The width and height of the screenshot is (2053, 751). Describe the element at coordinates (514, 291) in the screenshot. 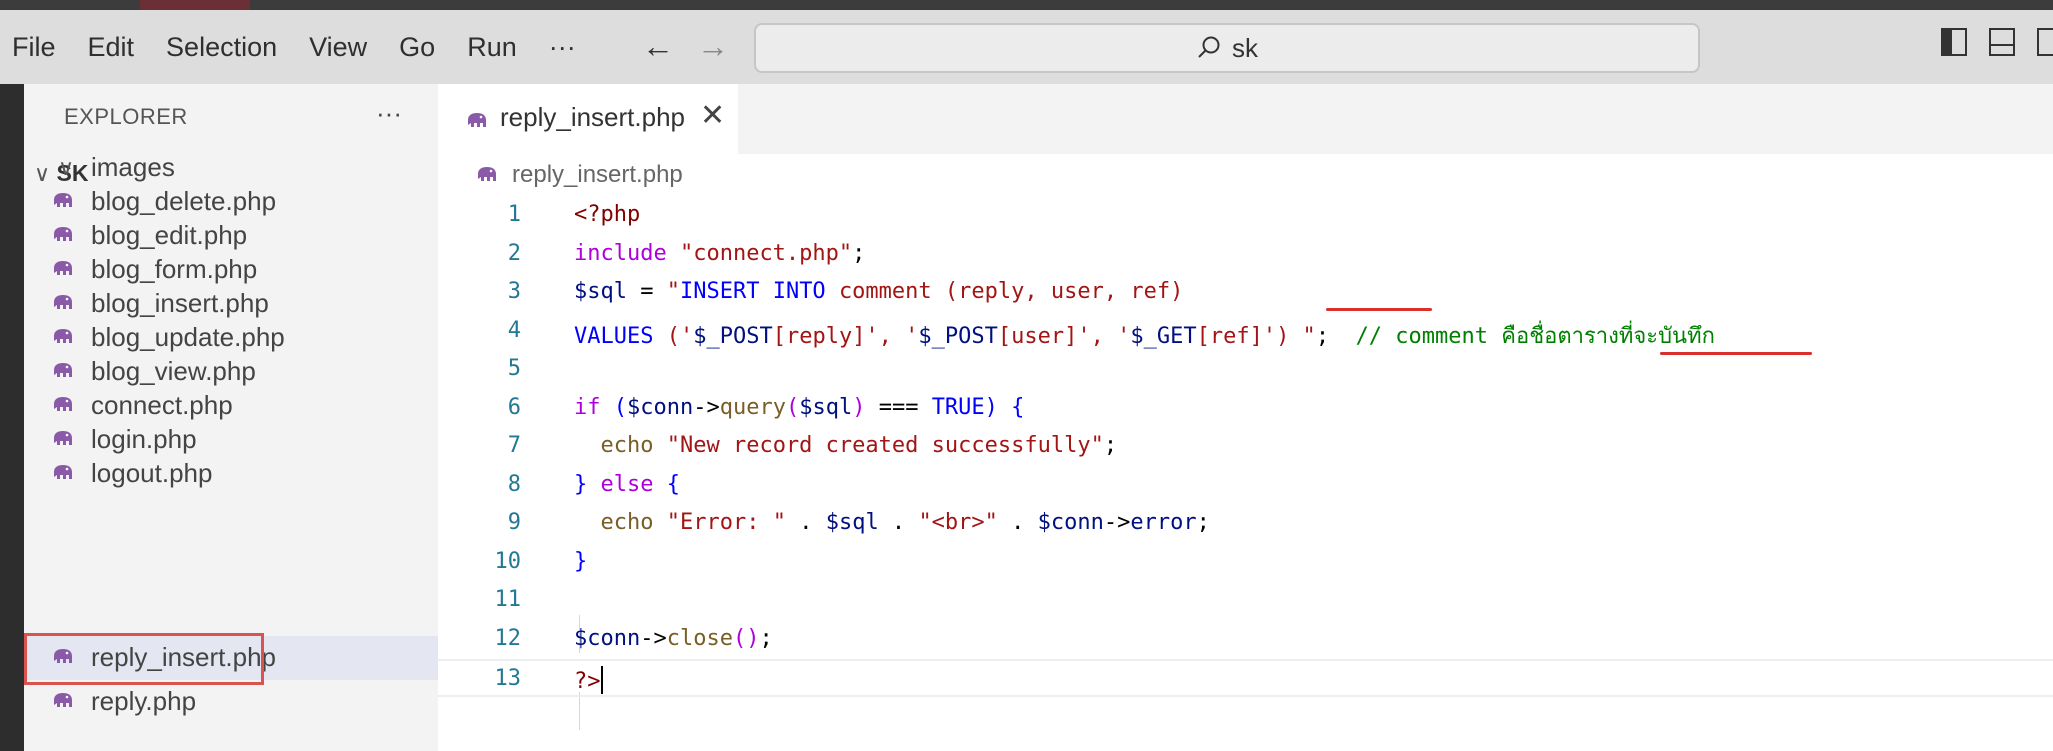

I see `line-number: 3` at that location.